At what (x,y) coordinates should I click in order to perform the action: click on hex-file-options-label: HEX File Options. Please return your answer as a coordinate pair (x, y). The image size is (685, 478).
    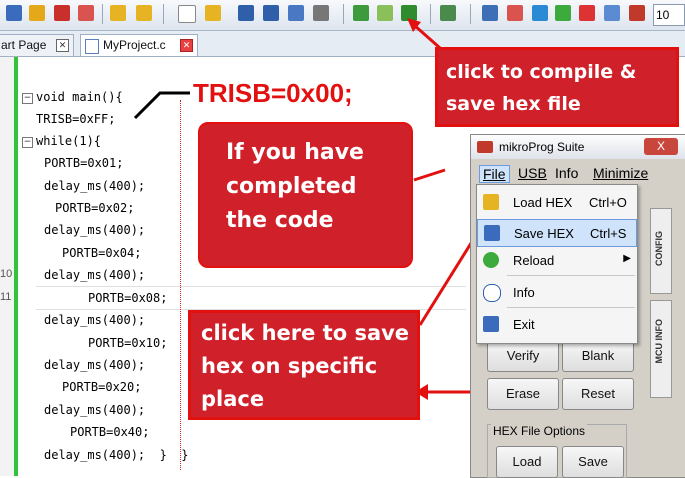
    Looking at the image, I should click on (539, 431).